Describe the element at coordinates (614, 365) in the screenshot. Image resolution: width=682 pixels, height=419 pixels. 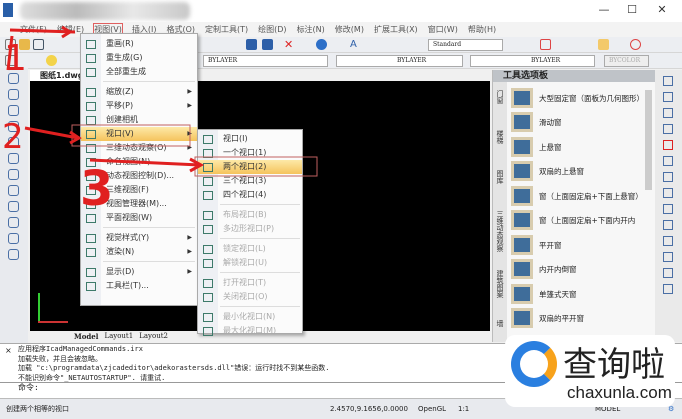
I see `watermark-name: 查询啦` at that location.